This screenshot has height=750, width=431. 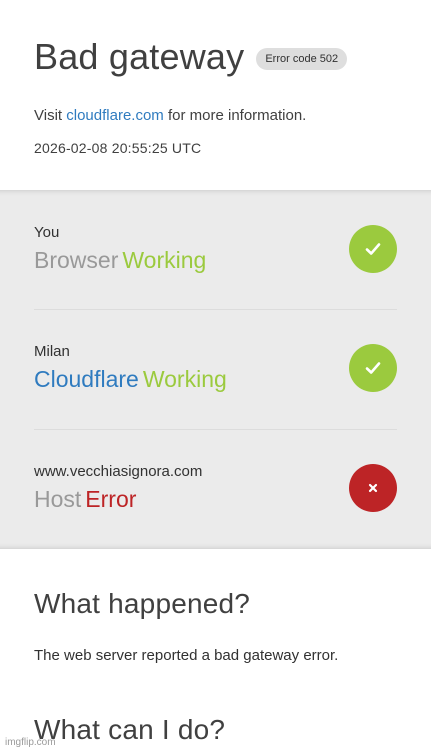 What do you see at coordinates (76, 260) in the screenshot?
I see `status-role: Browser` at bounding box center [76, 260].